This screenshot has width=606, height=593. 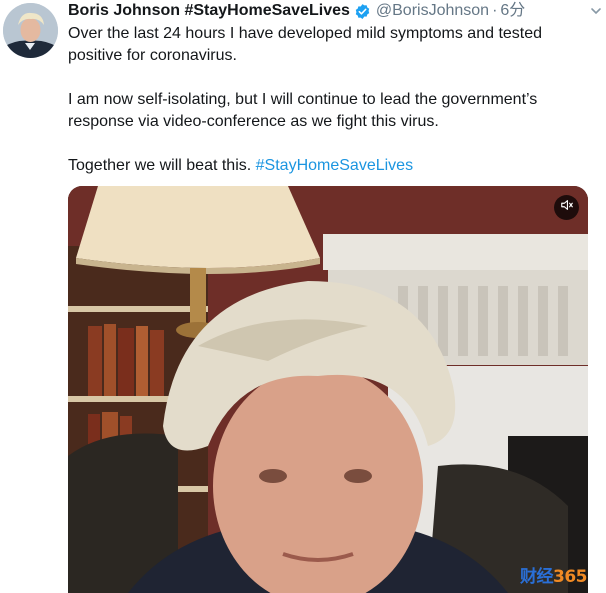 What do you see at coordinates (537, 577) in the screenshot?
I see `watermark-text: 财经` at bounding box center [537, 577].